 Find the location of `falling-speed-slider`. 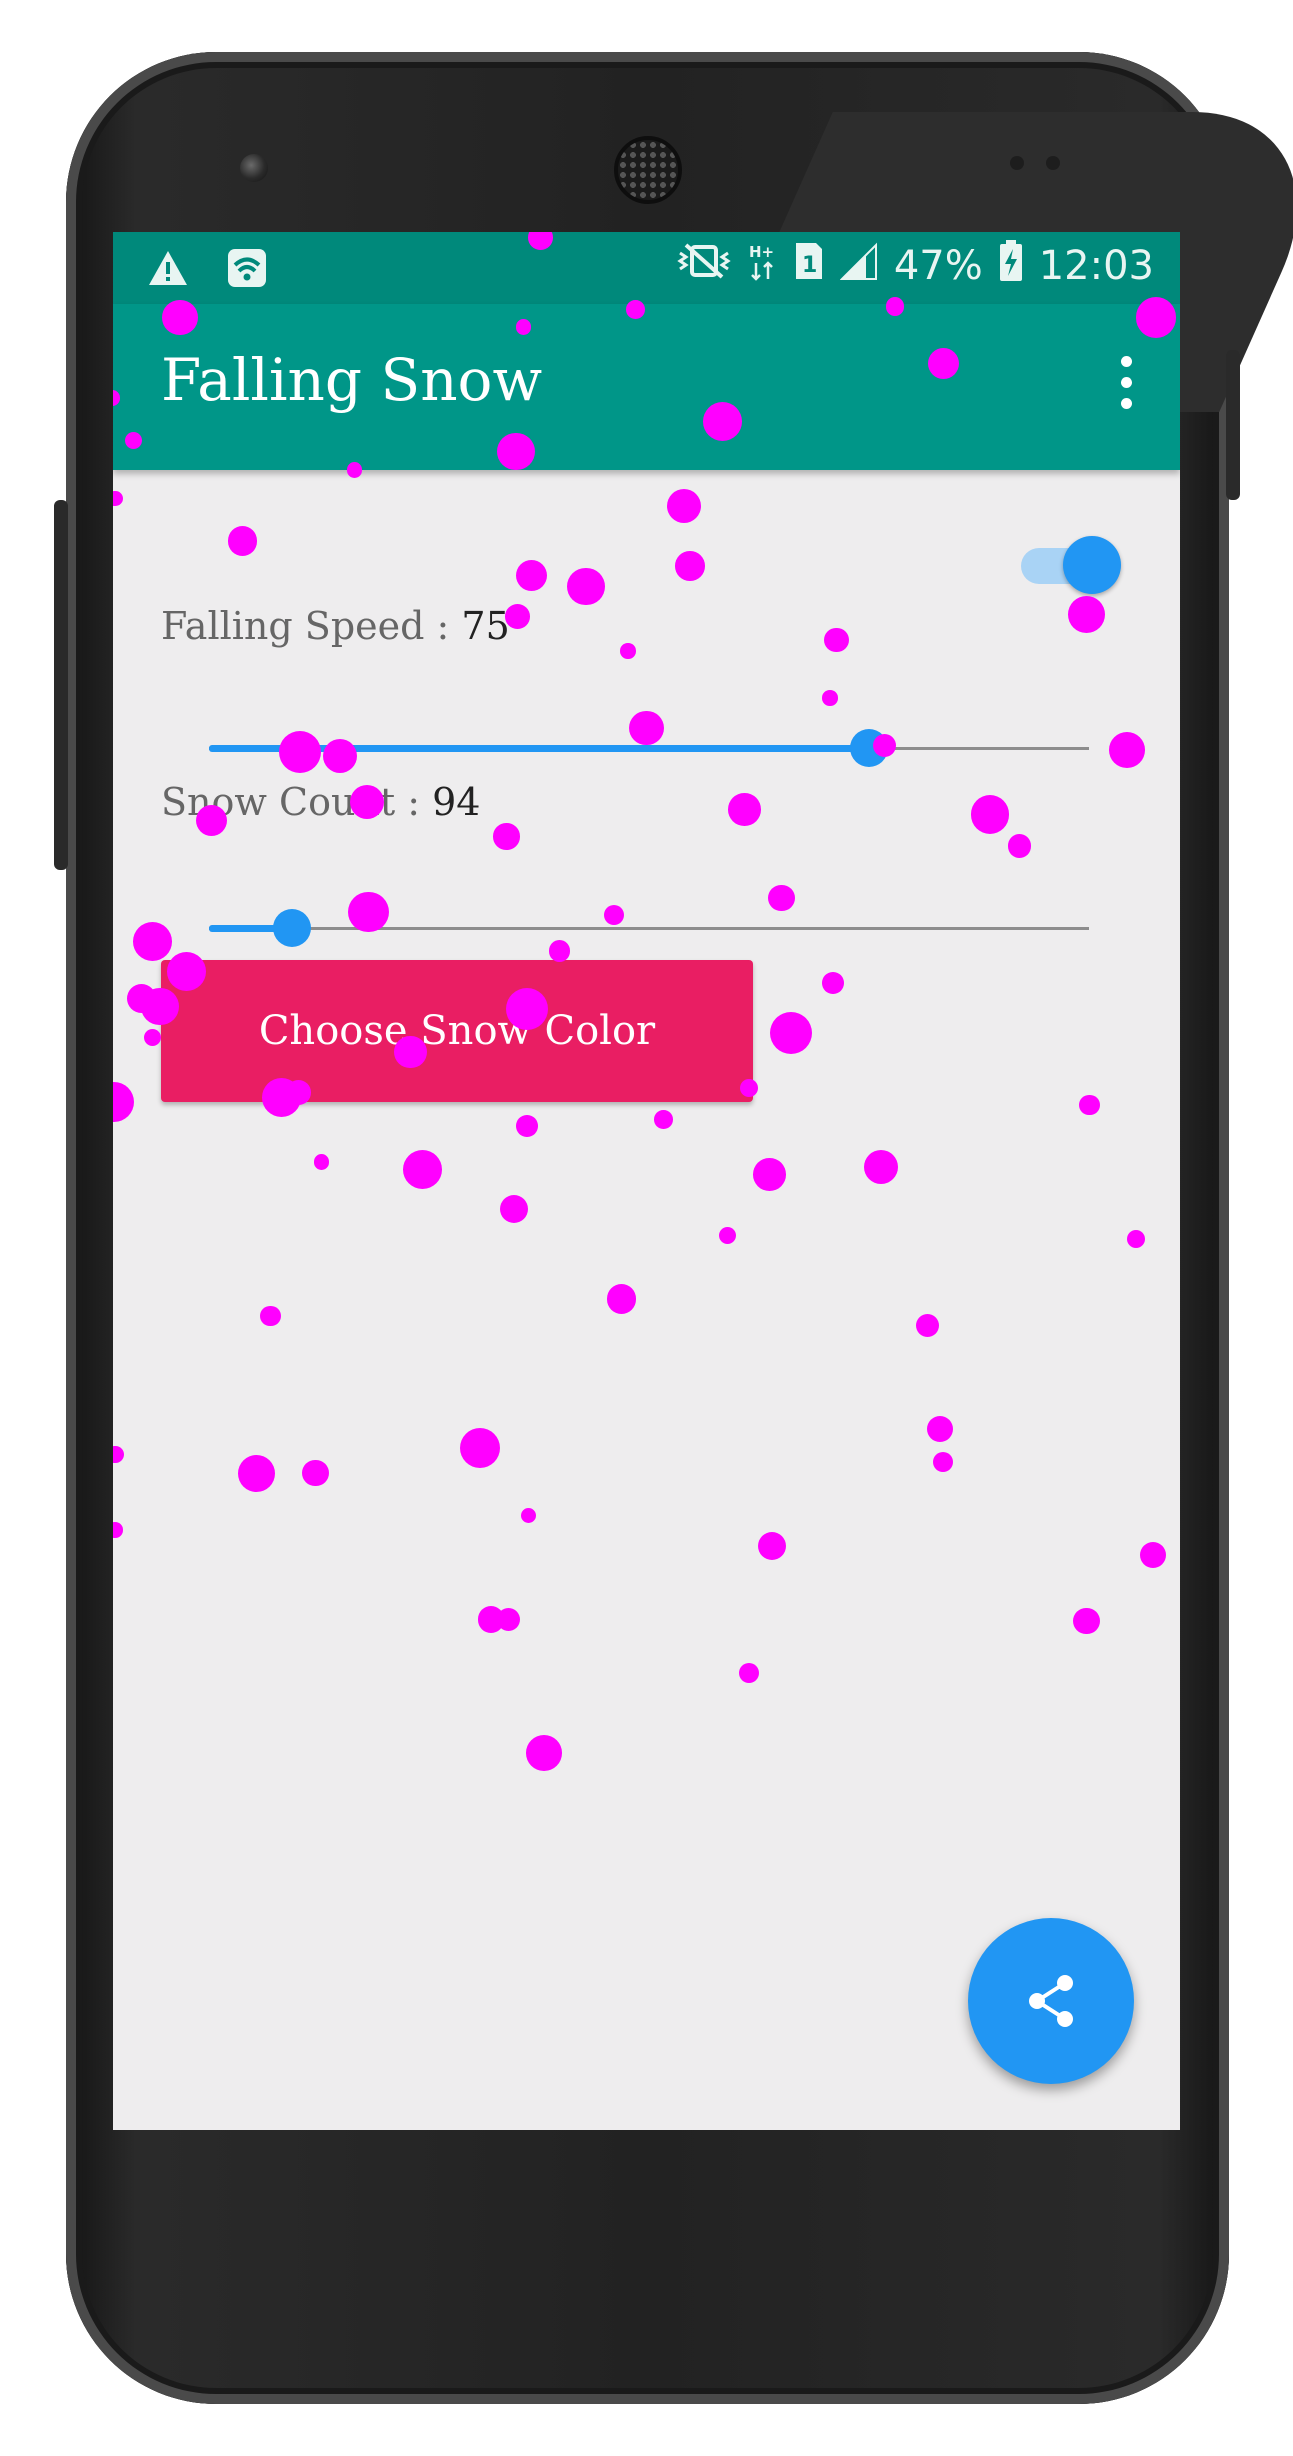

falling-speed-slider is located at coordinates (649, 748).